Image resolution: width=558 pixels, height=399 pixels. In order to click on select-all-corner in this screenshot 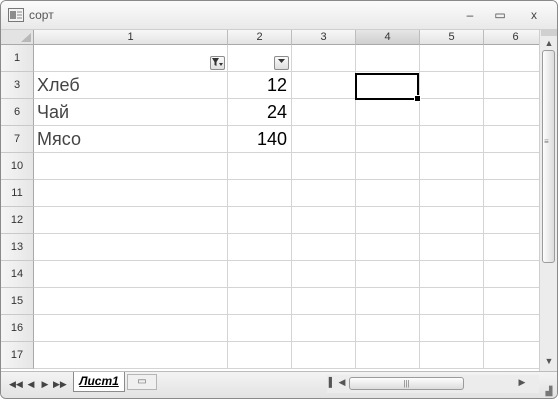, I will do `click(17, 37)`.